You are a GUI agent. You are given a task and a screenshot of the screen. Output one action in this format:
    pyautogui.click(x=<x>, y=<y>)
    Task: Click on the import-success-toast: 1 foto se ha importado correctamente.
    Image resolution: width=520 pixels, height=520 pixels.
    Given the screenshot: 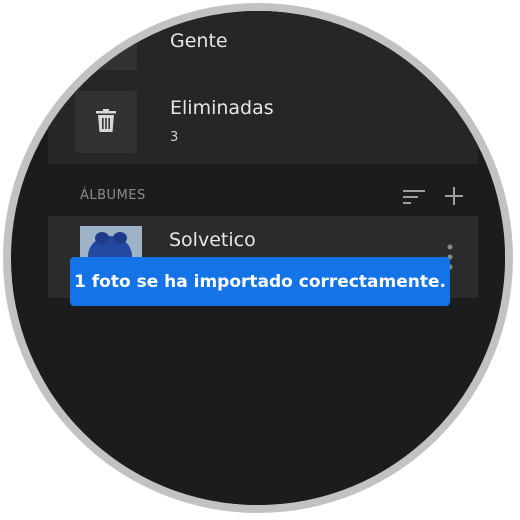 What is the action you would take?
    pyautogui.click(x=260, y=281)
    